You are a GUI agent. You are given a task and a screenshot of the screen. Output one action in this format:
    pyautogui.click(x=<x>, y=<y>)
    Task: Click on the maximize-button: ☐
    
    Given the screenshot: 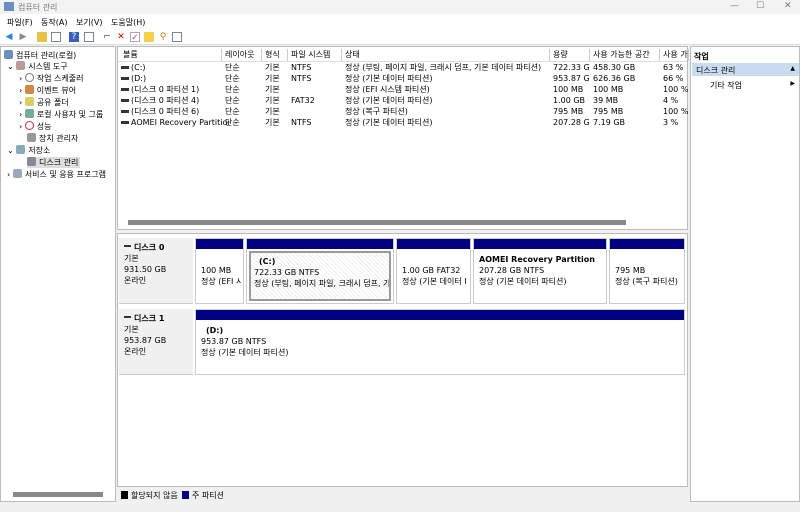 What is the action you would take?
    pyautogui.click(x=760, y=6)
    